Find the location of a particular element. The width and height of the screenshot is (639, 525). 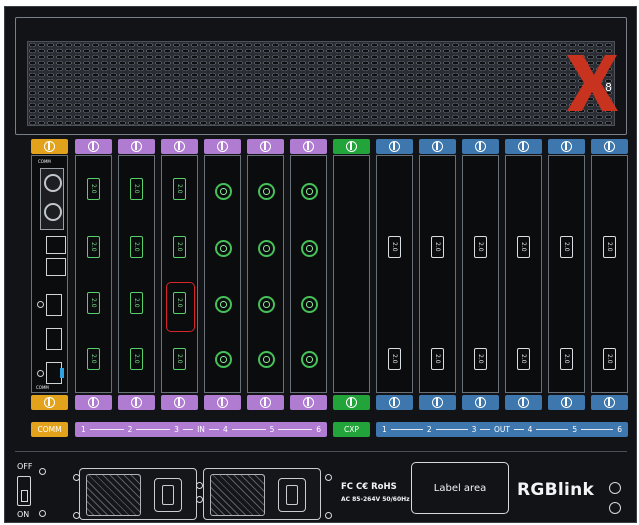

cert-marks: FC C€ RoHS is located at coordinates (369, 487).